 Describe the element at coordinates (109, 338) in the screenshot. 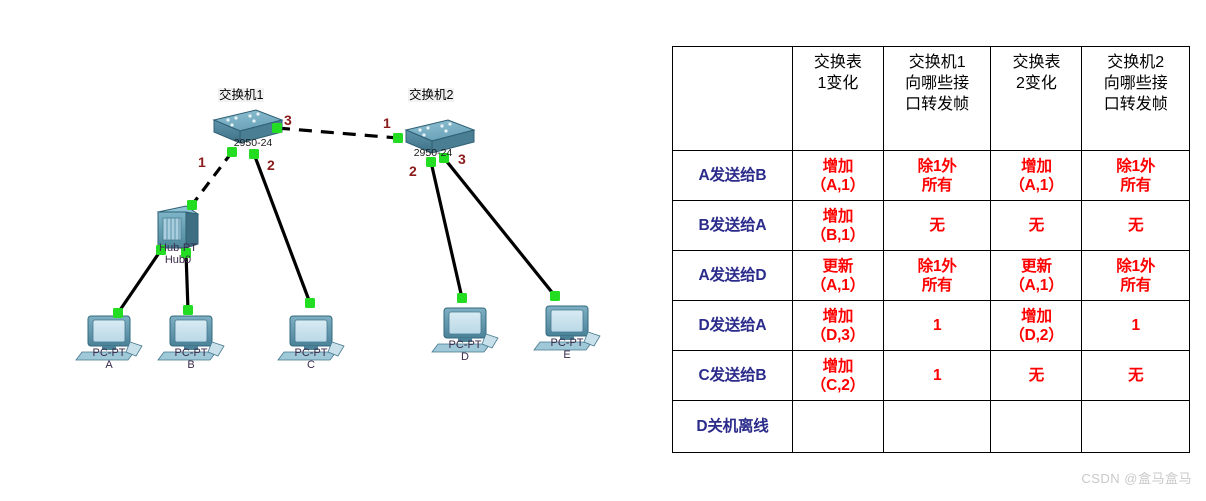

I see `device-pc-a` at that location.